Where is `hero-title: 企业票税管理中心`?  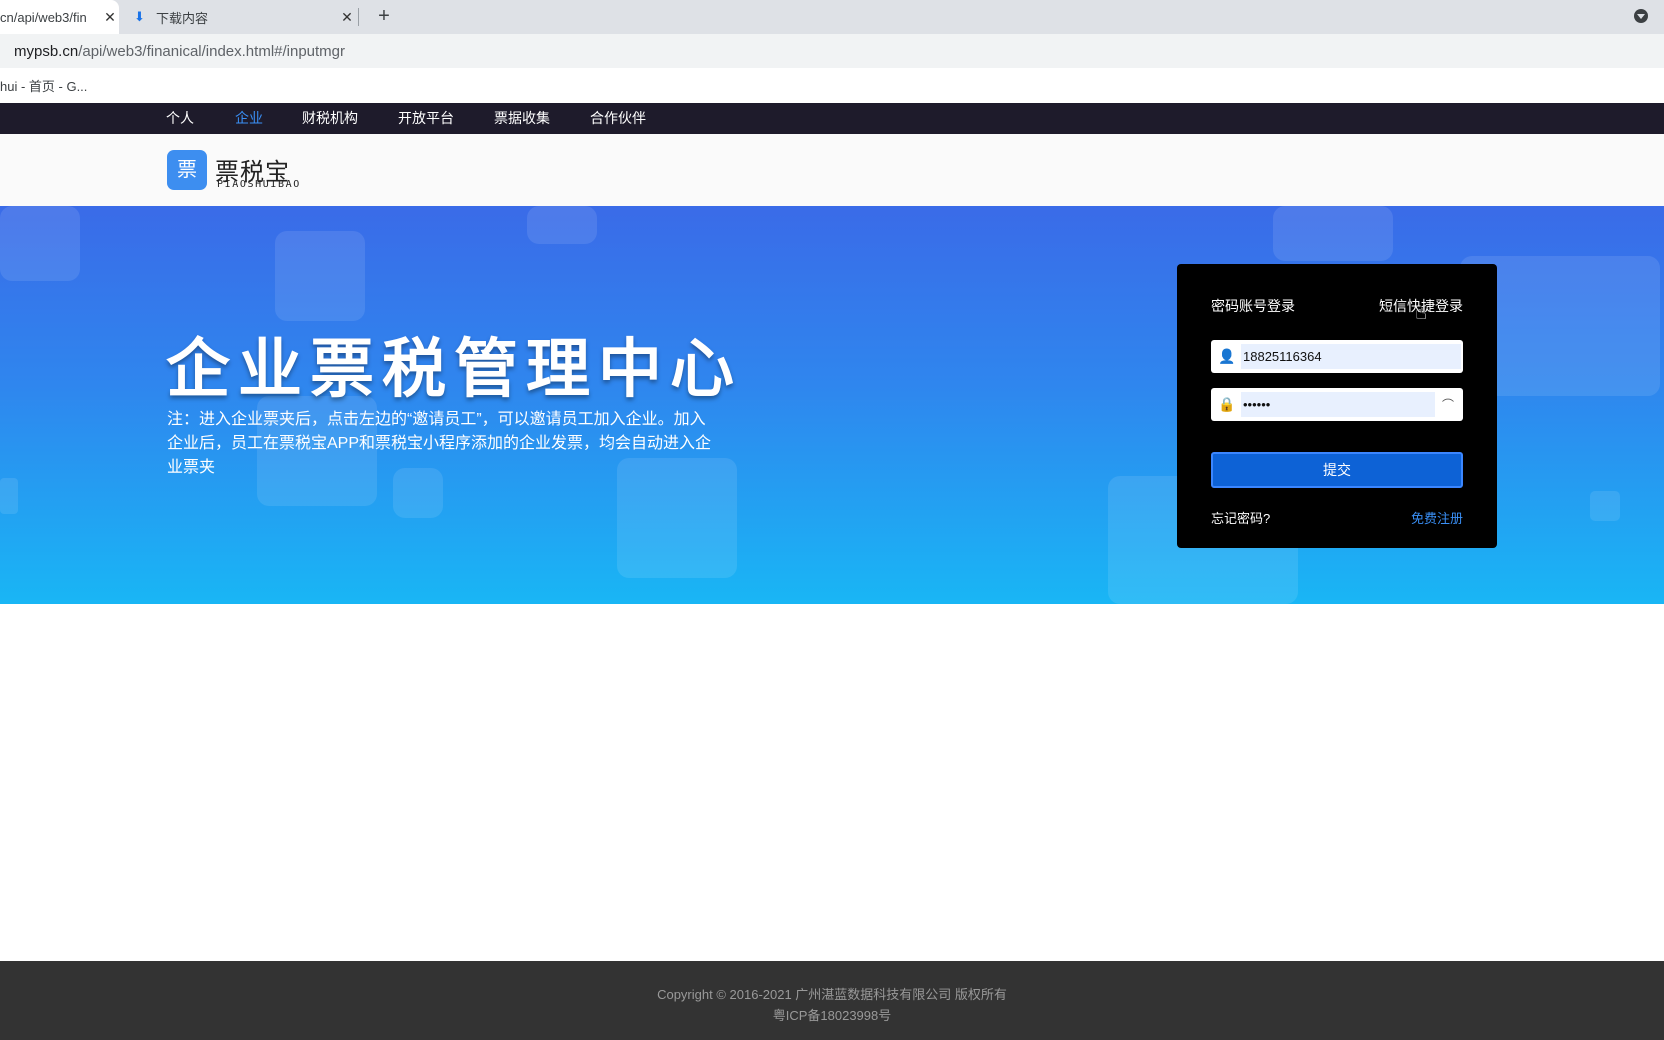 hero-title: 企业票税管理中心 is located at coordinates (454, 369).